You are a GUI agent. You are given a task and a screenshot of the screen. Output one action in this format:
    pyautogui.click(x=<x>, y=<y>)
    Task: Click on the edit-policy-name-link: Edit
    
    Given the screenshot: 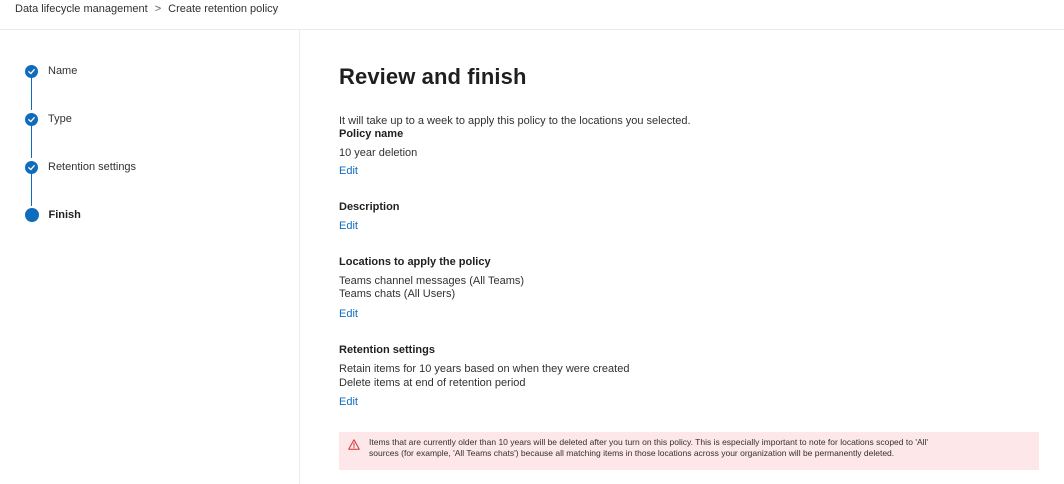 What is the action you would take?
    pyautogui.click(x=348, y=171)
    